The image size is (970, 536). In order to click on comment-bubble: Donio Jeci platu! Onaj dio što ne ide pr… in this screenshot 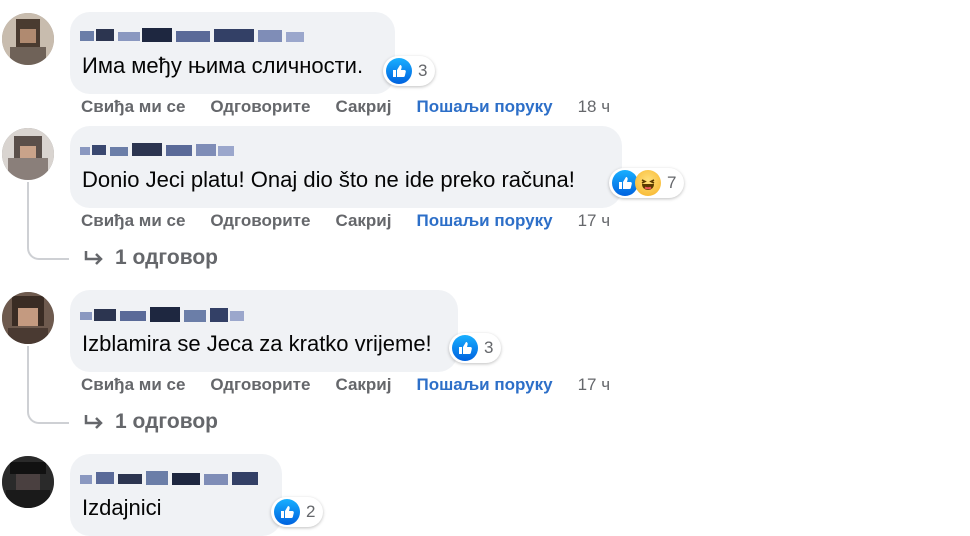, I will do `click(346, 167)`.